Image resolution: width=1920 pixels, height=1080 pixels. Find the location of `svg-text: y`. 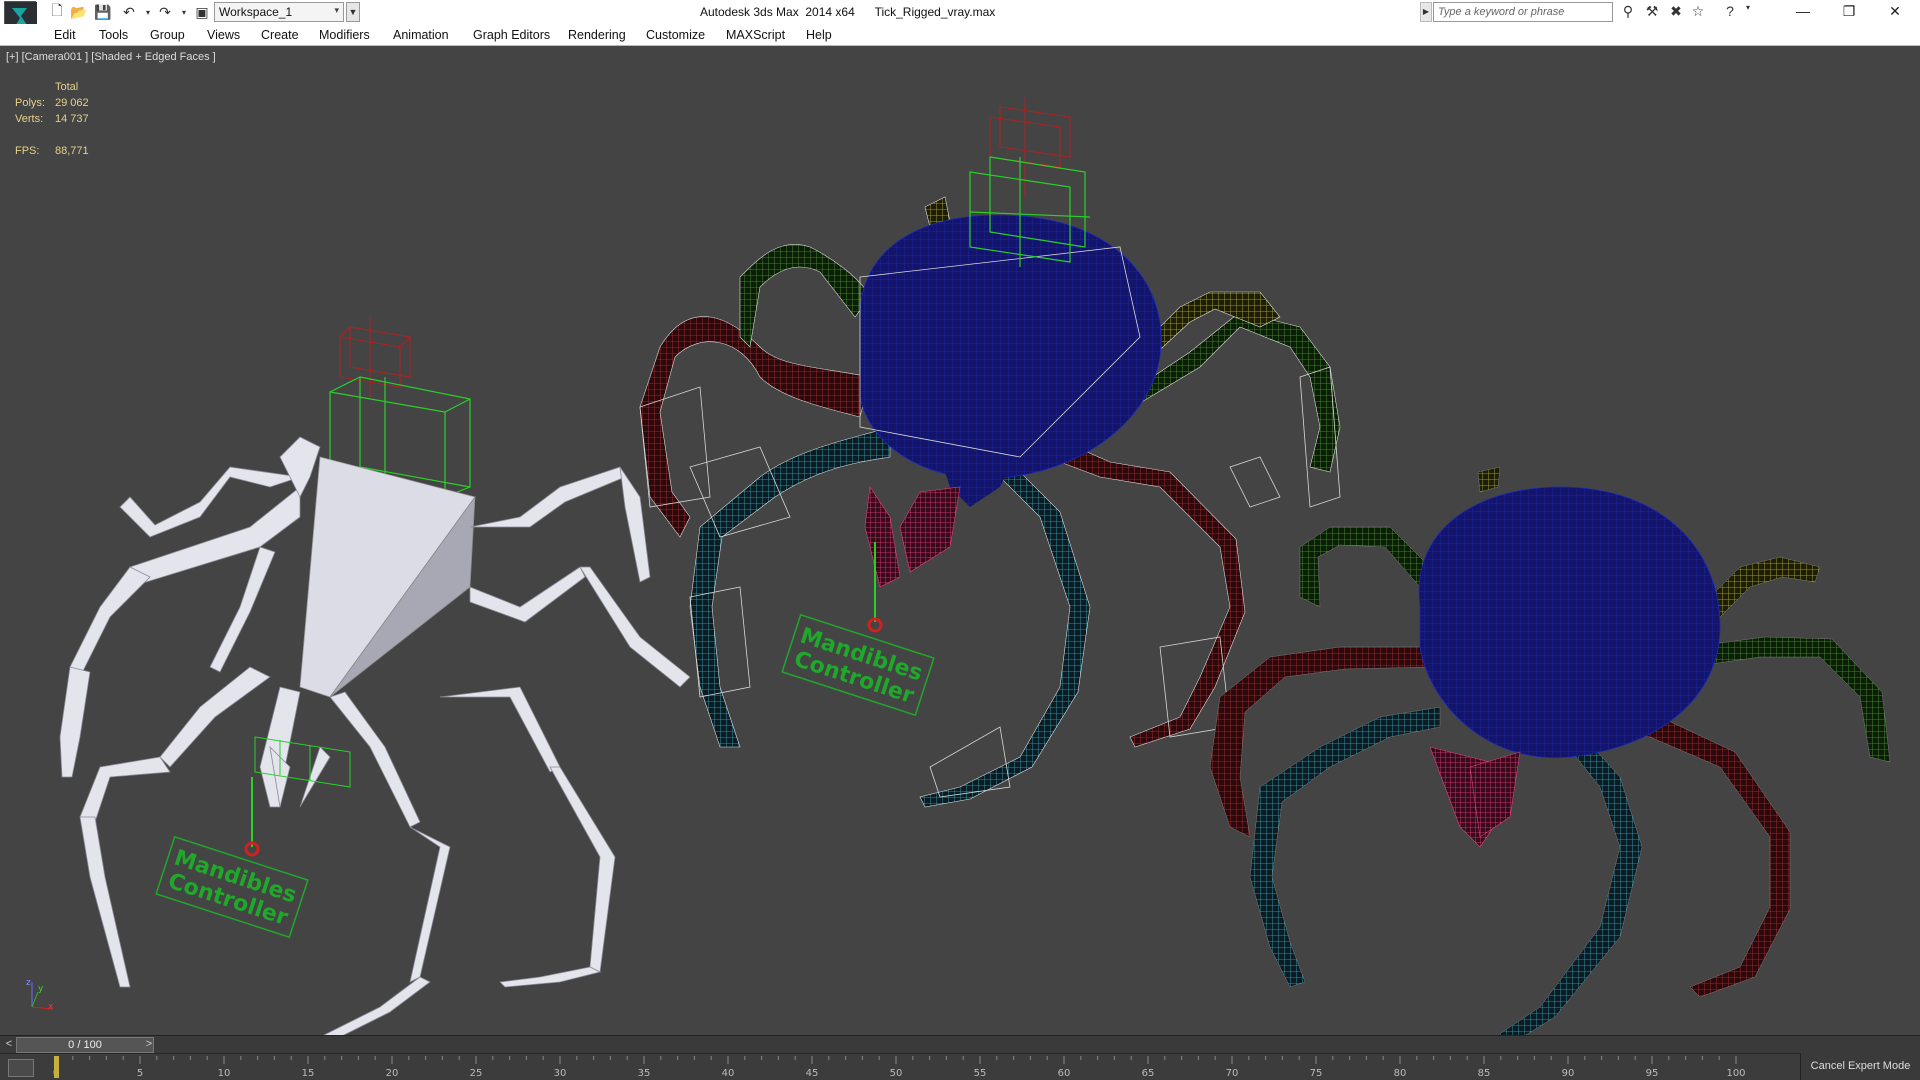

svg-text: y is located at coordinates (41, 989).